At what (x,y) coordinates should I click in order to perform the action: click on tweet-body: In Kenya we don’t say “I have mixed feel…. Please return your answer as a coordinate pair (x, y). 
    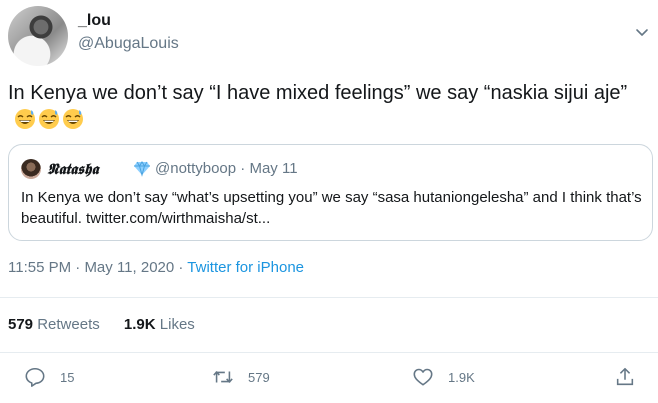
    Looking at the image, I should click on (328, 107).